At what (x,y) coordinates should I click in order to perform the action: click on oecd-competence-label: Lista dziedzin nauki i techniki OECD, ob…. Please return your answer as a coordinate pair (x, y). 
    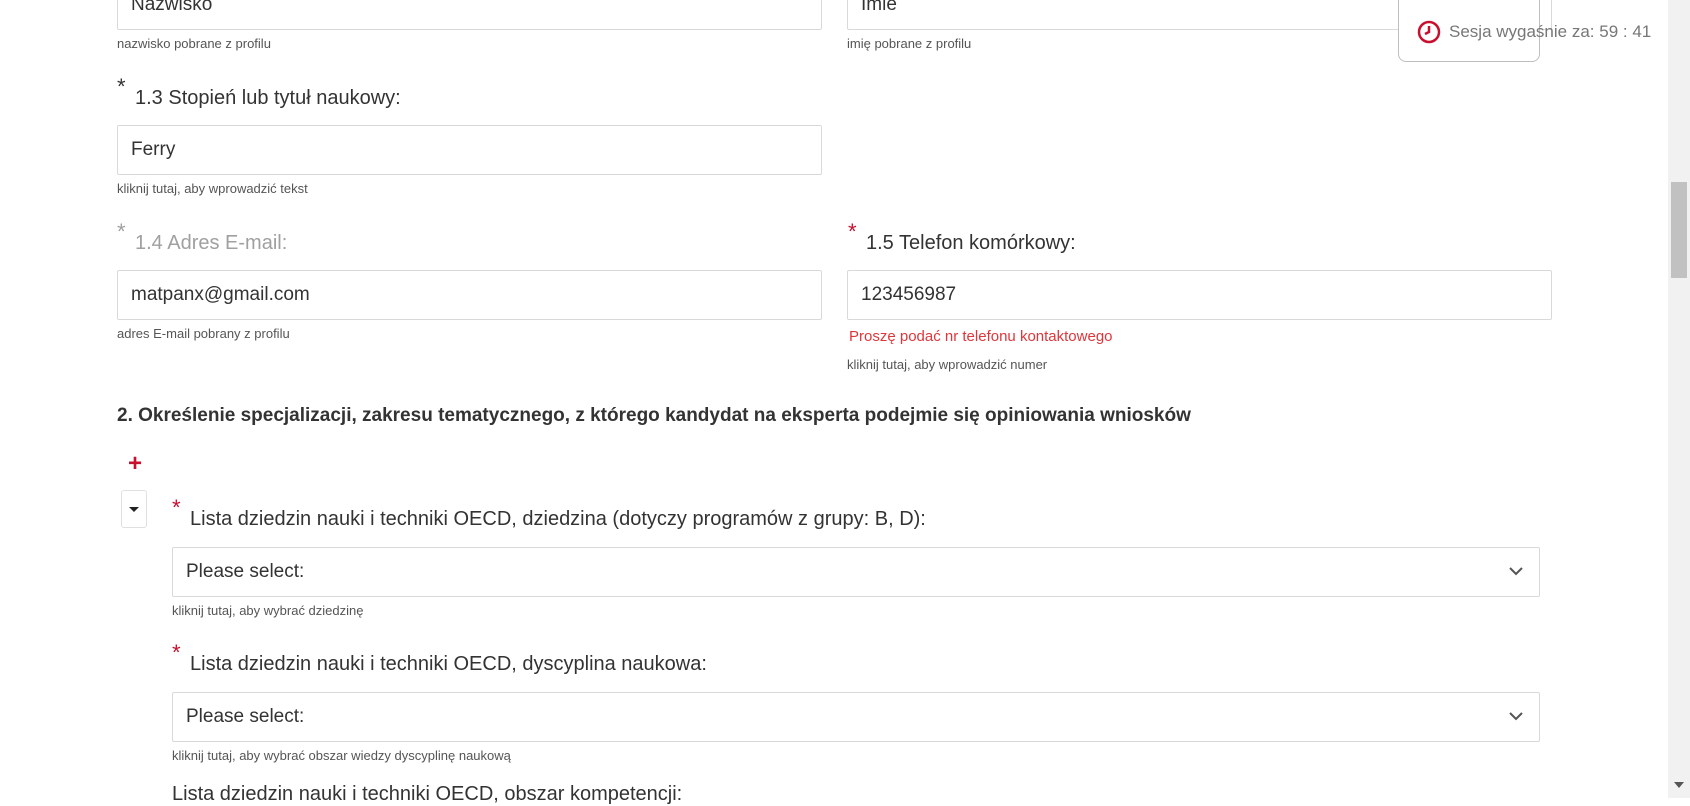
    Looking at the image, I should click on (427, 794).